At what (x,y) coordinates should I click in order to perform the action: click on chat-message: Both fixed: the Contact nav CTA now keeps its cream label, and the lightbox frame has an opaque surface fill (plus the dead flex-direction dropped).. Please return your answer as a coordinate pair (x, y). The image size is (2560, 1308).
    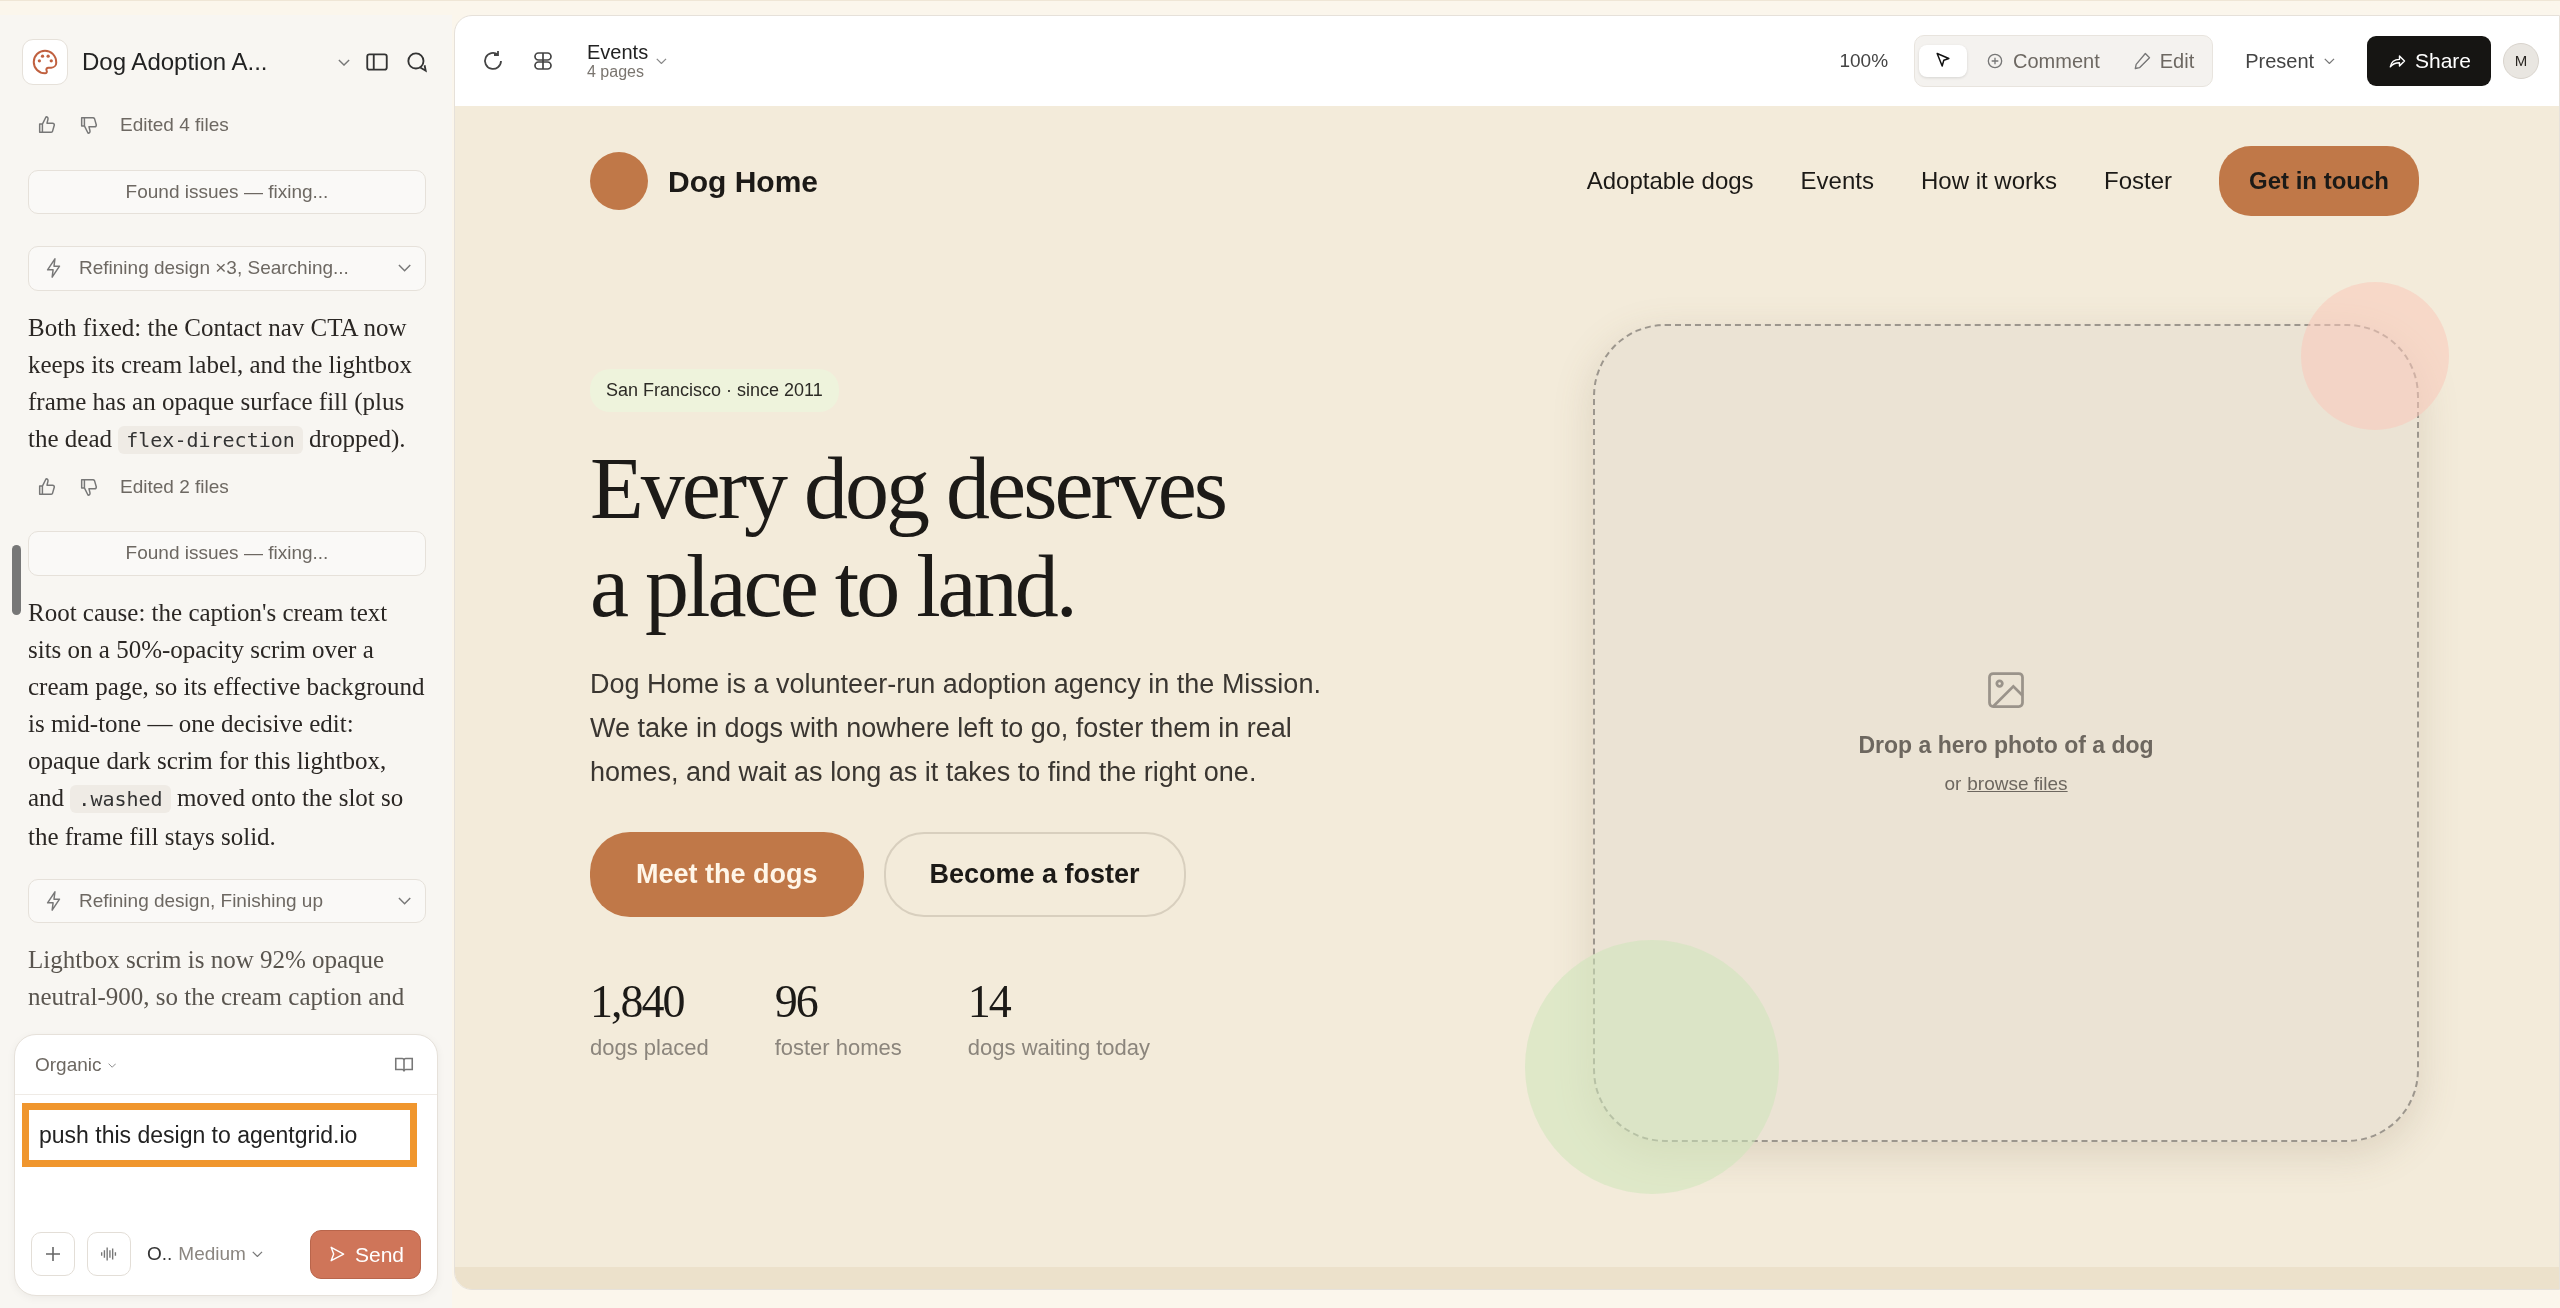
    Looking at the image, I should click on (220, 384).